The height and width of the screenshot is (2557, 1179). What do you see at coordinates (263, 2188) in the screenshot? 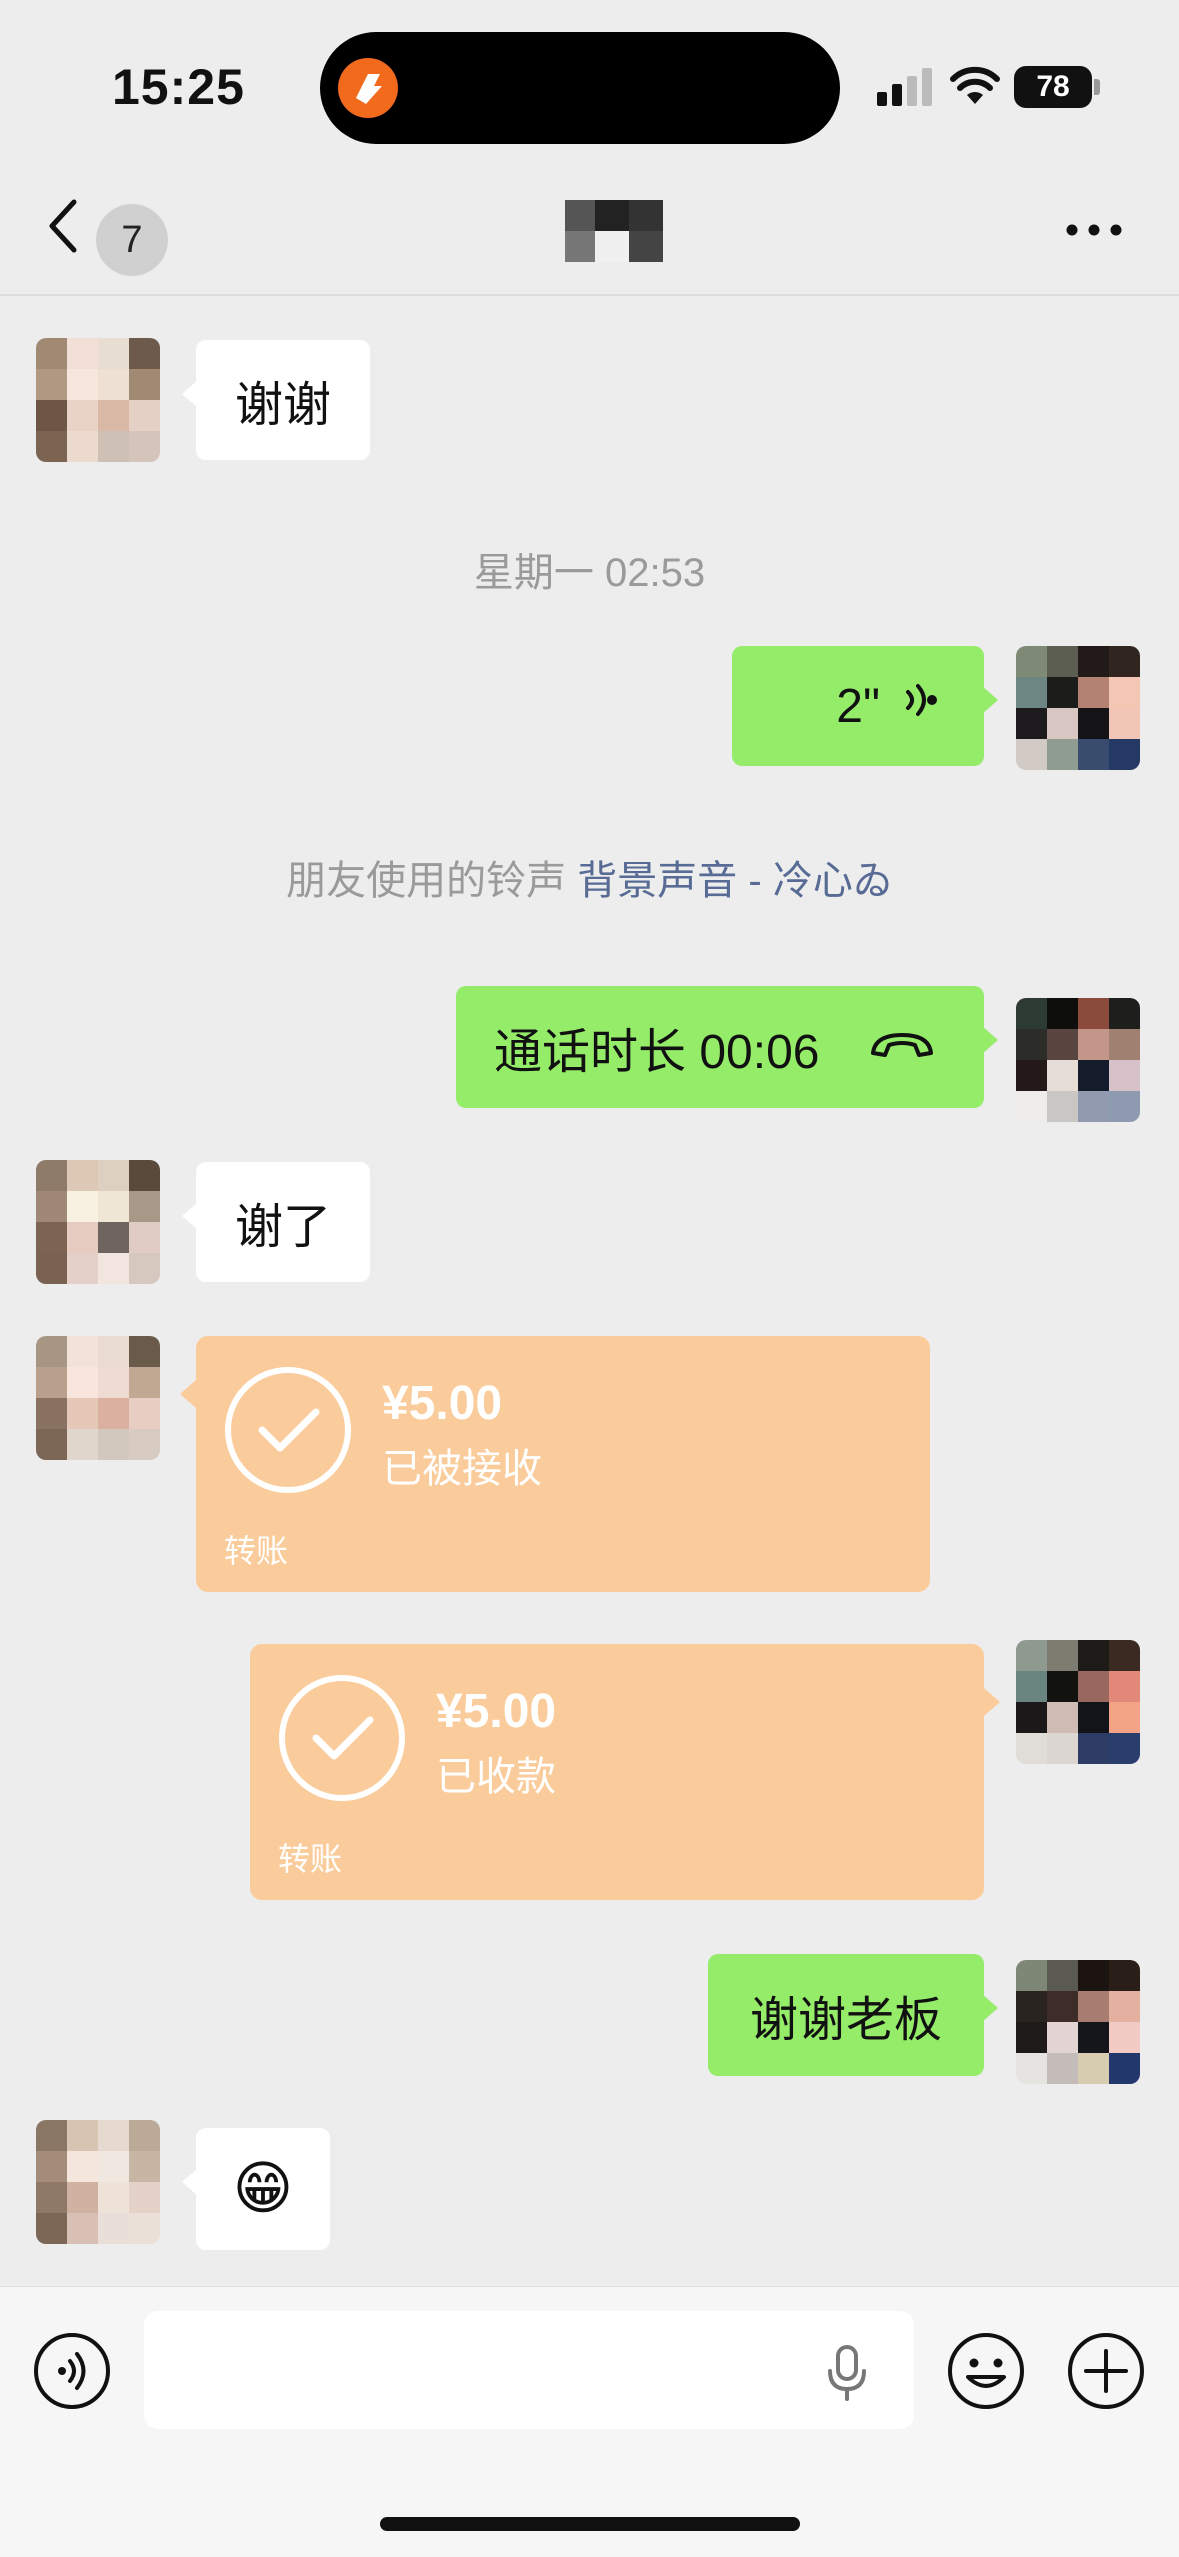
I see `emoji-message: 😁` at bounding box center [263, 2188].